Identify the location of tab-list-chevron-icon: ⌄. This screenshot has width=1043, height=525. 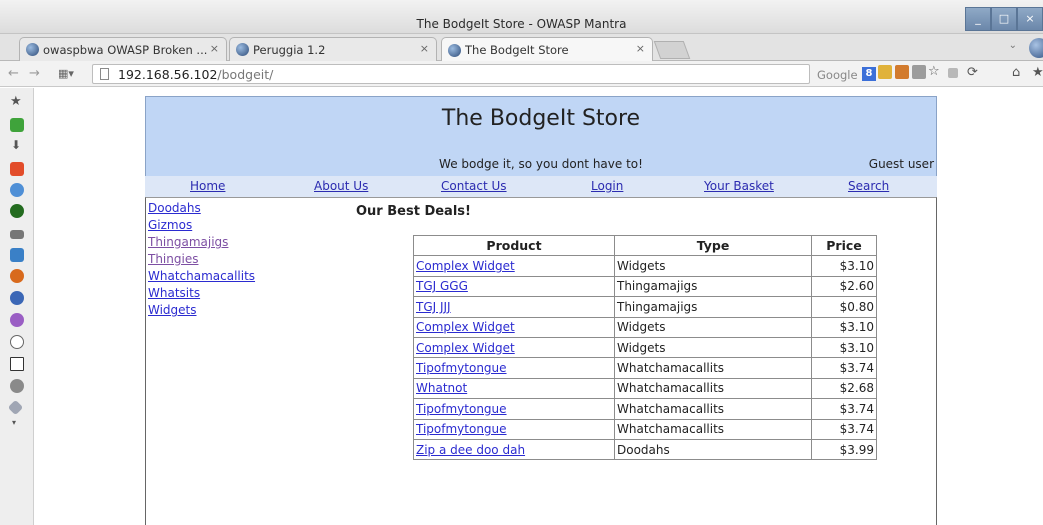
(1013, 45).